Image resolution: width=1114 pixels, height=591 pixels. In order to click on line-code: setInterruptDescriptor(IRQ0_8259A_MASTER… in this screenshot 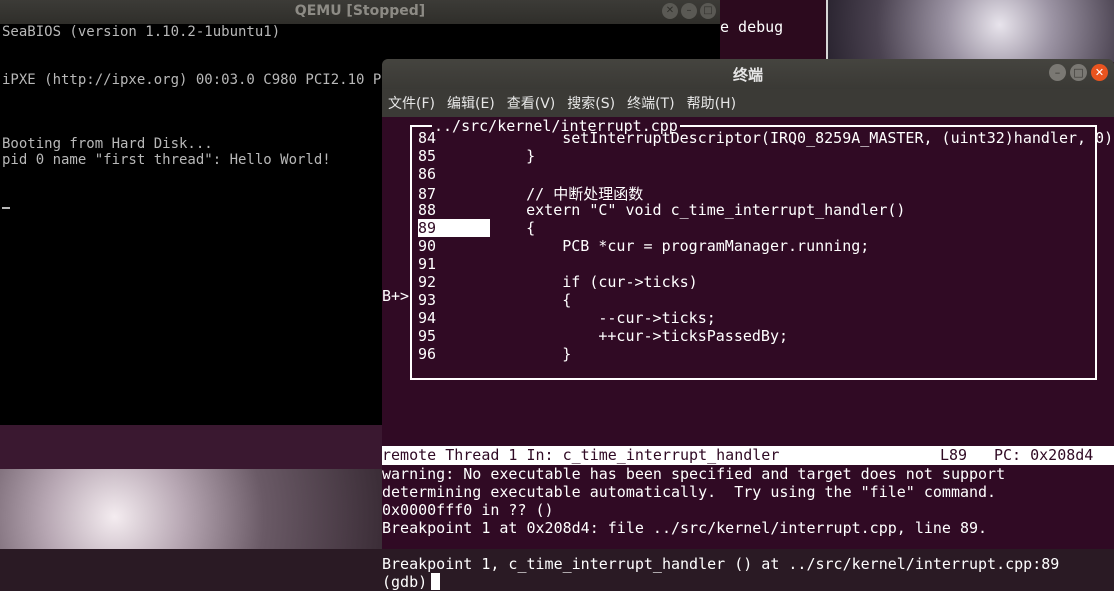, I will do `click(802, 138)`.